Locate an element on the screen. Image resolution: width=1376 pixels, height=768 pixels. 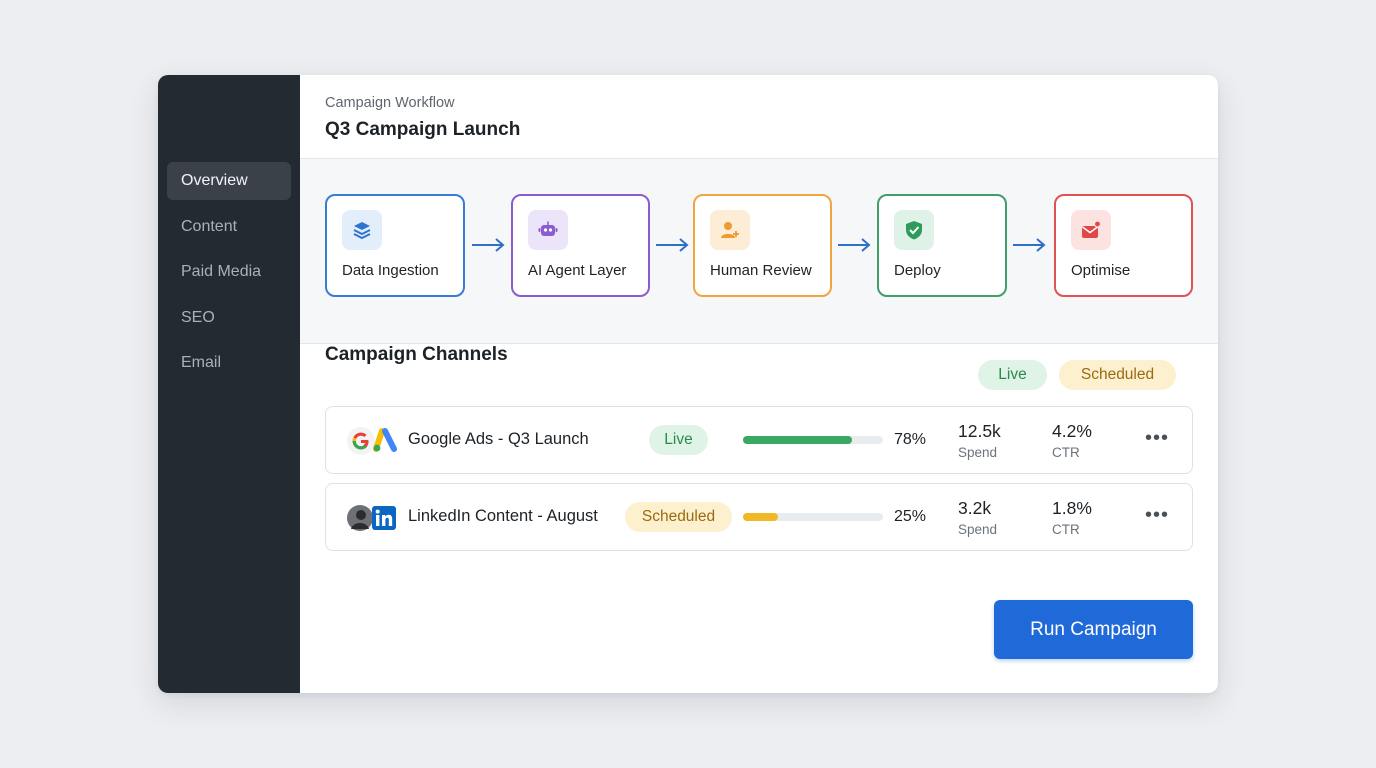
status-badge: Scheduled is located at coordinates (678, 517).